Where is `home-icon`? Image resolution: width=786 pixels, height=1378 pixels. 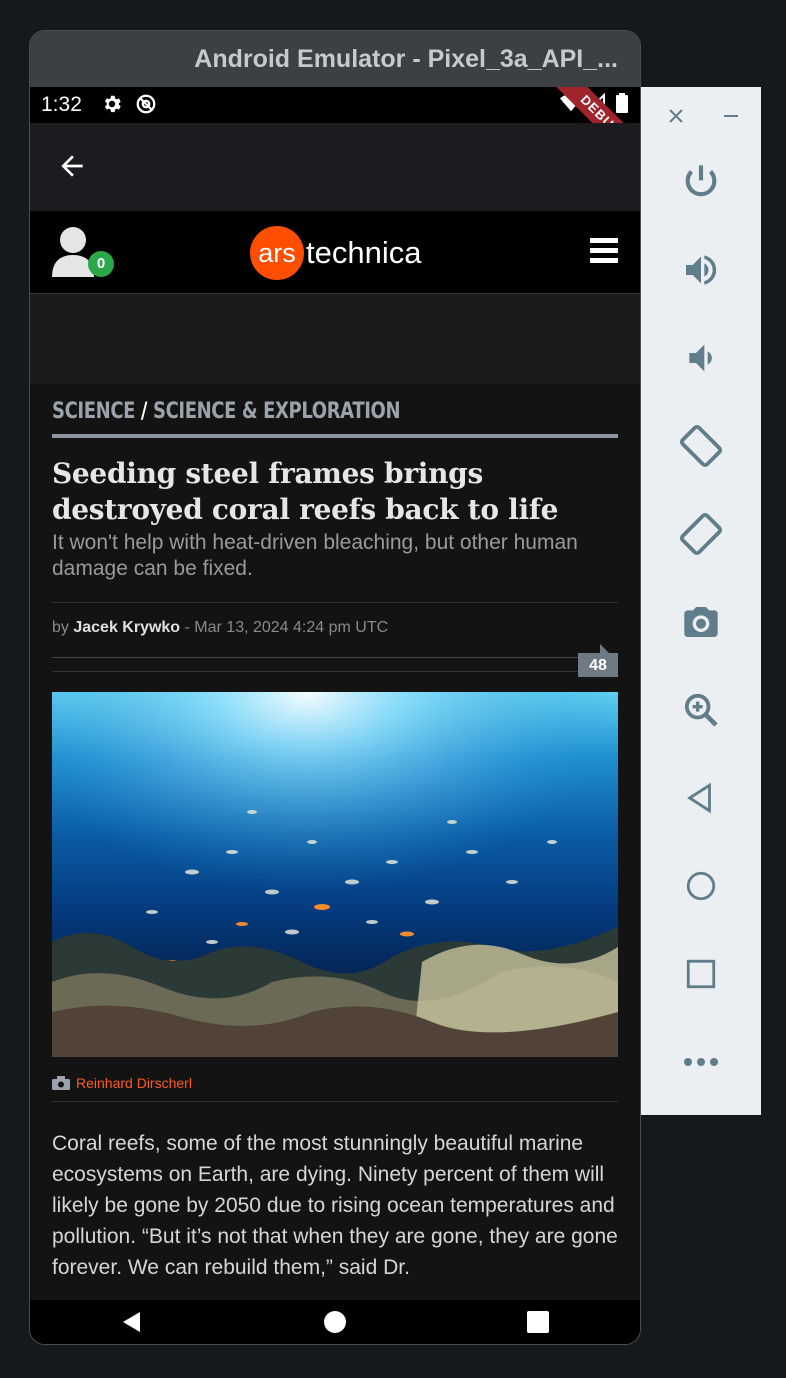
home-icon is located at coordinates (701, 886).